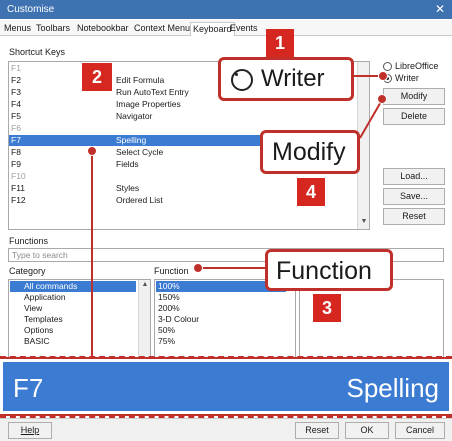  What do you see at coordinates (327, 308) in the screenshot?
I see `step-badge-3: 3` at bounding box center [327, 308].